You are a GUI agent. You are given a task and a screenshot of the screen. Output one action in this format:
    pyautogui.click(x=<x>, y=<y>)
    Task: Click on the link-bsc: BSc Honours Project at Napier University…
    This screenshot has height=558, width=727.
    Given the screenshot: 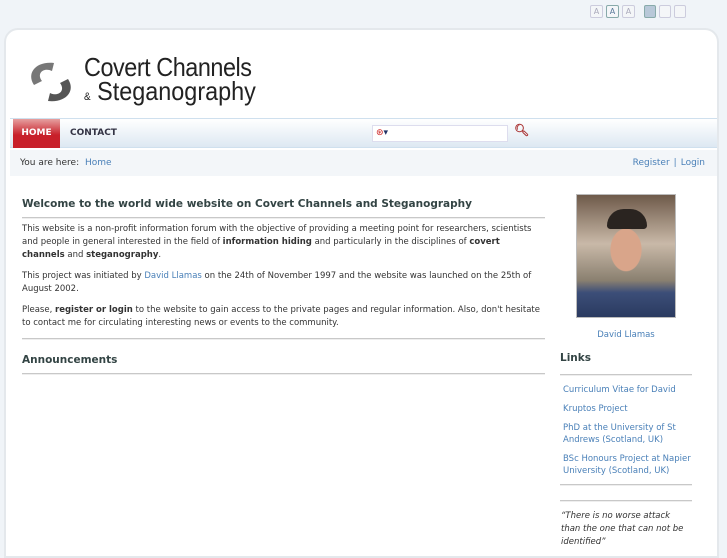 What is the action you would take?
    pyautogui.click(x=627, y=465)
    